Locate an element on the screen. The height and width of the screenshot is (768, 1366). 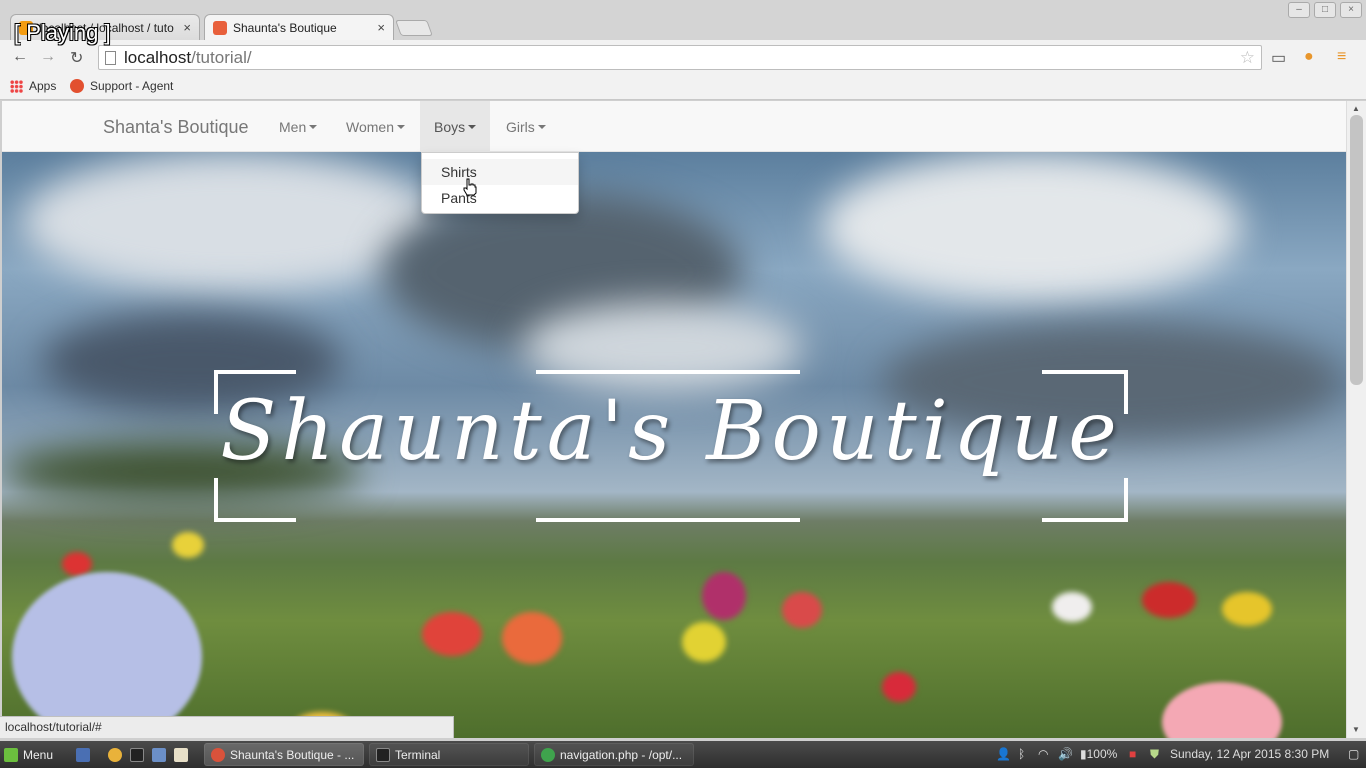
bookmark-label: Support - Agent is located at coordinates (132, 86).